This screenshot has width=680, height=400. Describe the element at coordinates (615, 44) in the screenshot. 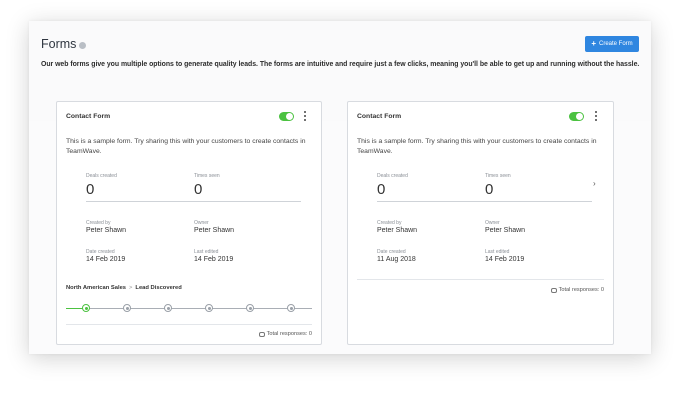

I see `create-form-label: Create Form` at that location.